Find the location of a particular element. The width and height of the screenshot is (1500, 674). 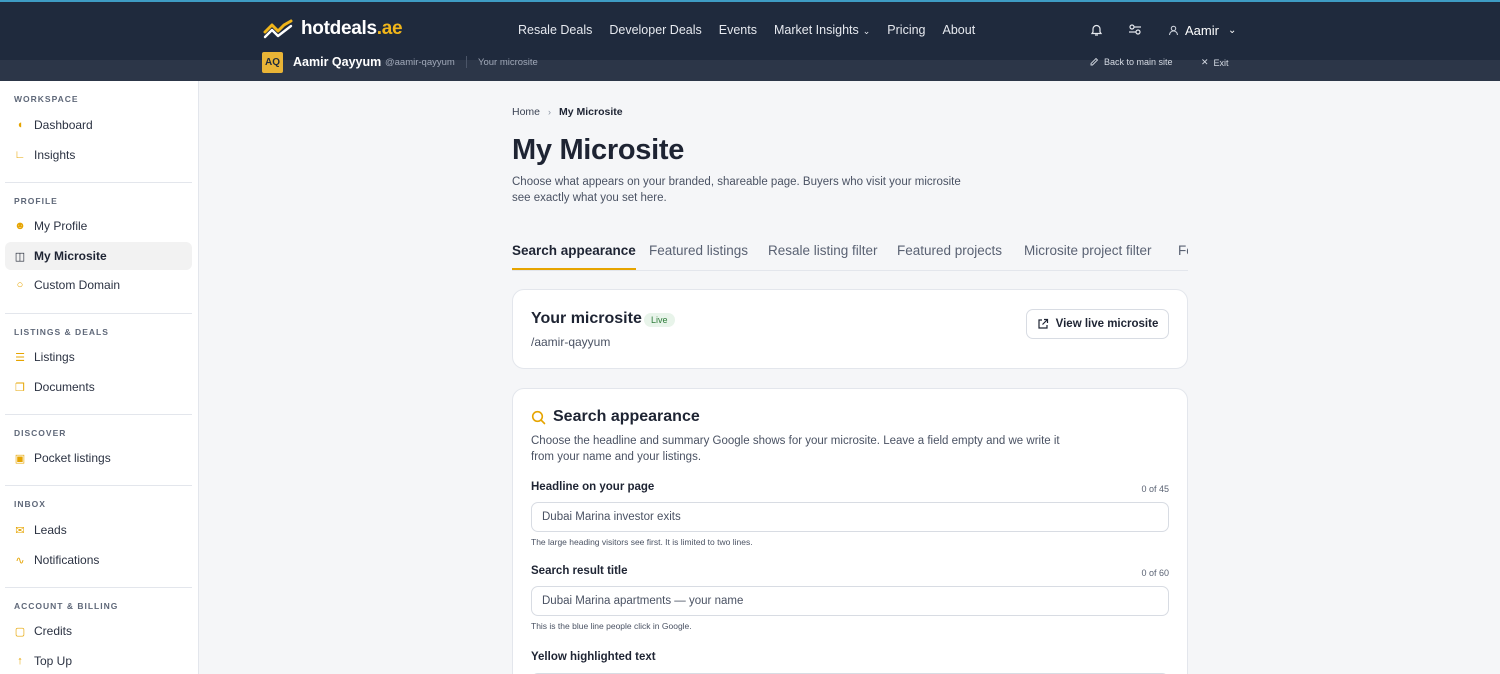

yellow-highlighted-text-label: Yellow highlighted text is located at coordinates (593, 657).